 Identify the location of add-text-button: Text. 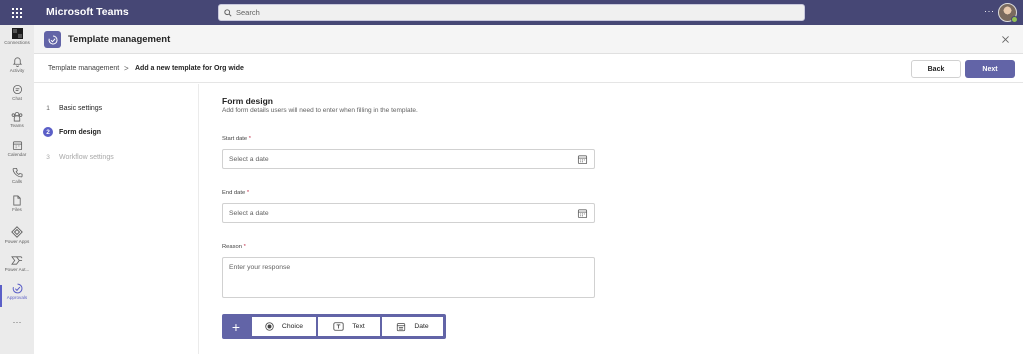
(349, 326).